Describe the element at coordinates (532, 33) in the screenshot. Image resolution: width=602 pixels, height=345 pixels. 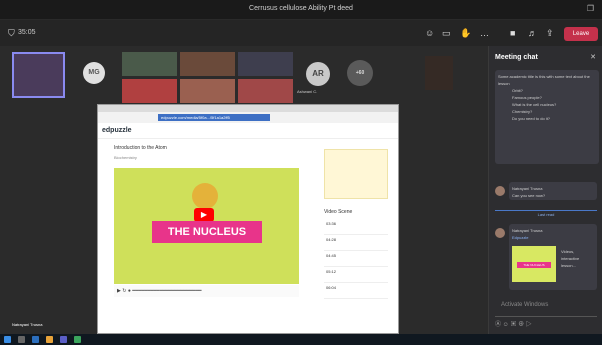
I see `microphone-icon: ♬` at that location.